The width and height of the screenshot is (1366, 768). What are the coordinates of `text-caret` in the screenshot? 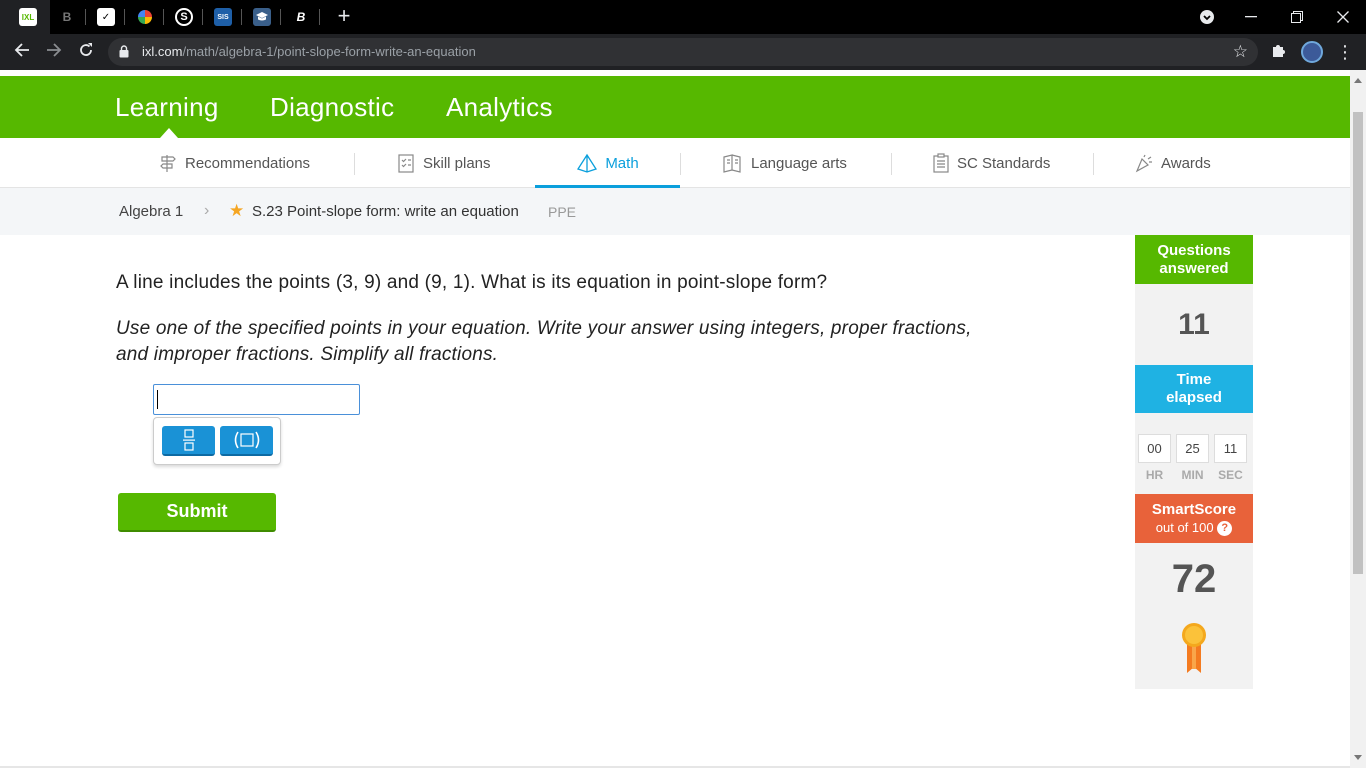 It's located at (157, 399).